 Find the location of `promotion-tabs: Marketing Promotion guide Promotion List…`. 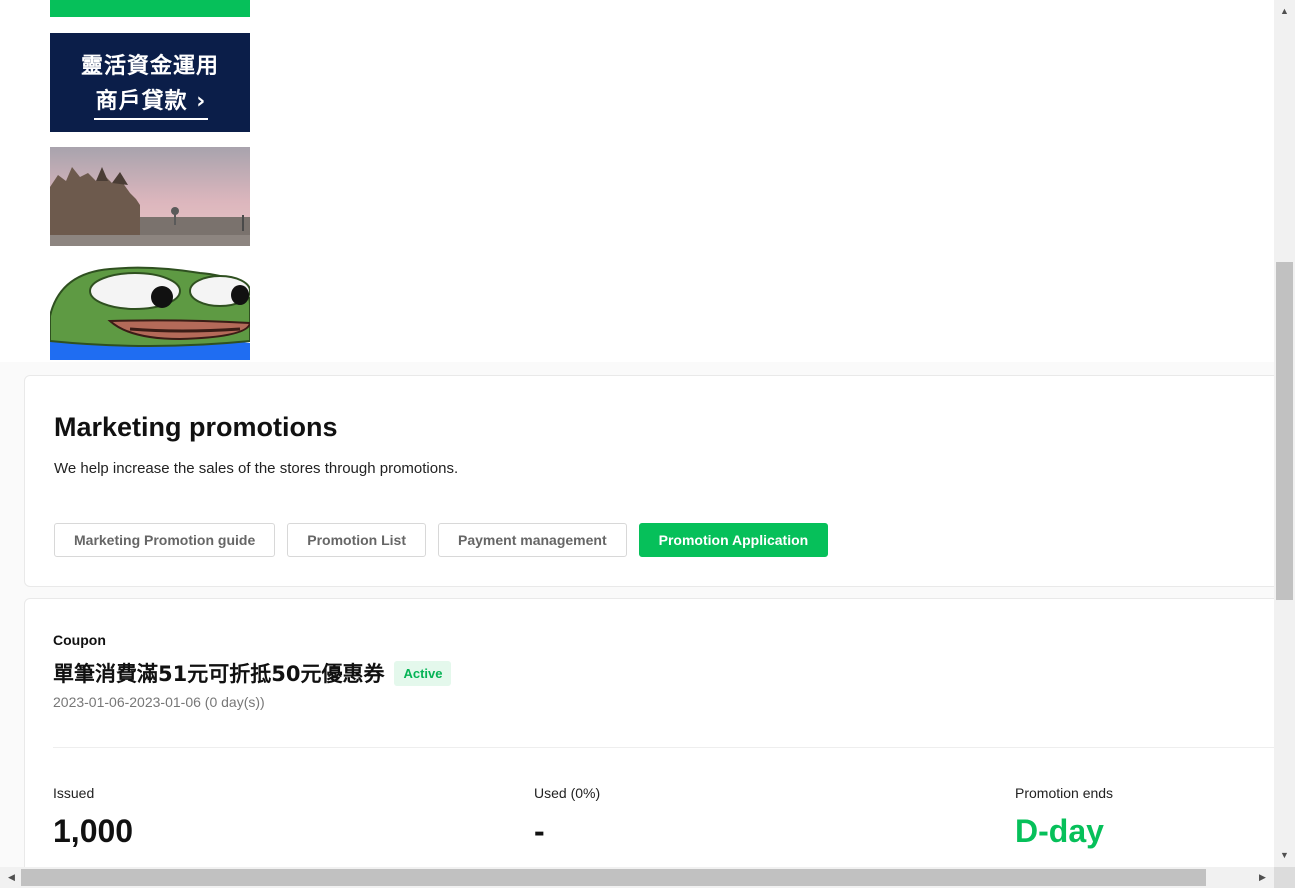

promotion-tabs: Marketing Promotion guide Promotion List… is located at coordinates (441, 540).